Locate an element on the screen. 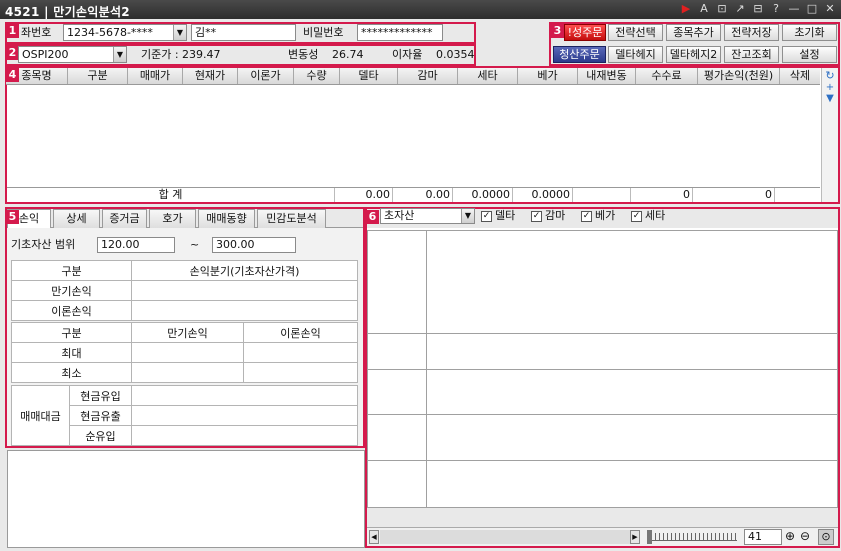 The image size is (841, 551). tab-sensitivity: 민감도분석 is located at coordinates (291, 218).